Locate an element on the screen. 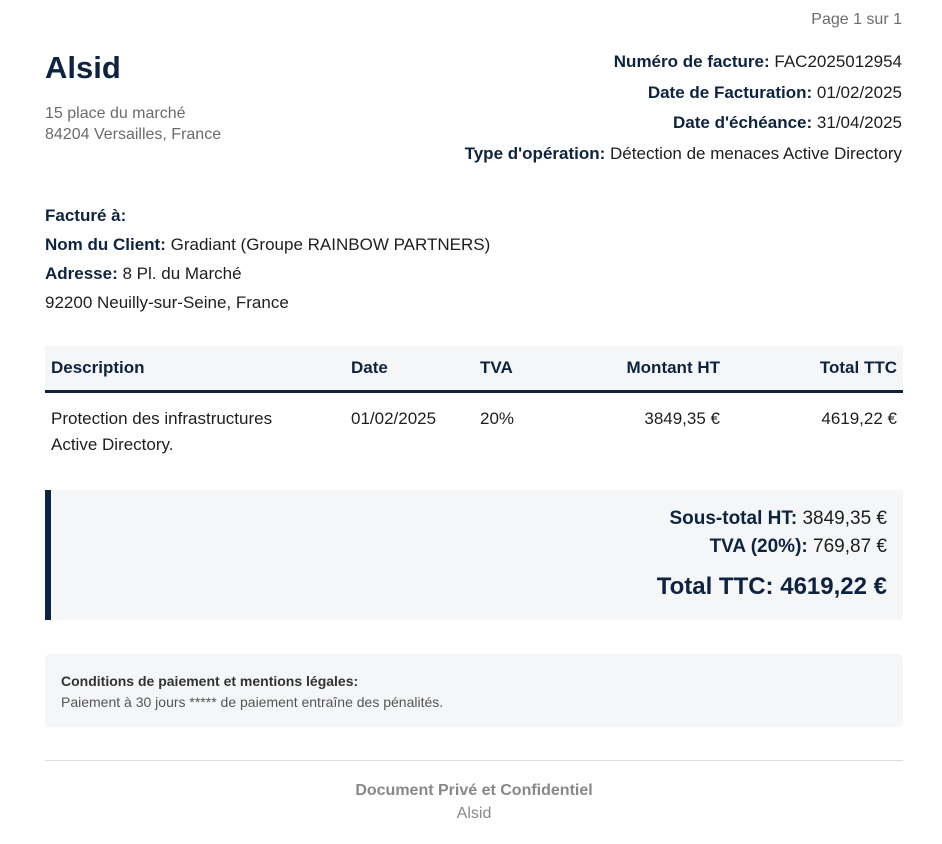 The image size is (942, 844). footer-company: Alsid is located at coordinates (474, 813).